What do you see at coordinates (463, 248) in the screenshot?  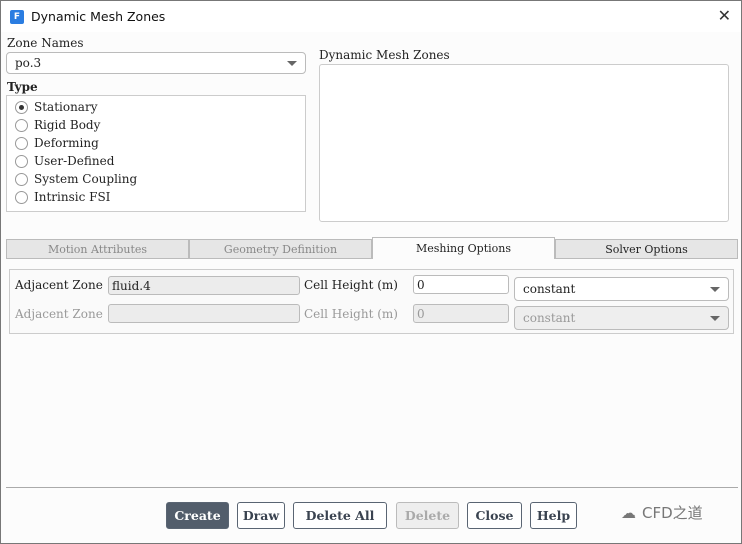 I see `tab-meshing-options: Meshing Options` at bounding box center [463, 248].